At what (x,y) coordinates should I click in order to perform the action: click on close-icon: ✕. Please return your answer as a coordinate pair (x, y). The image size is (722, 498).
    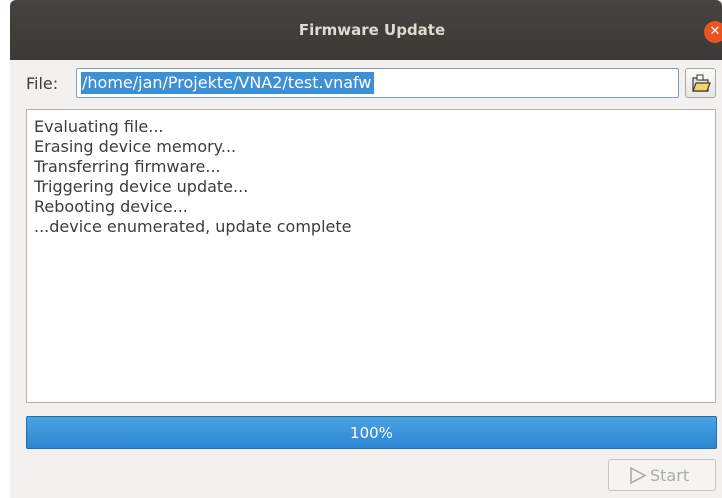
    Looking at the image, I should click on (713, 32).